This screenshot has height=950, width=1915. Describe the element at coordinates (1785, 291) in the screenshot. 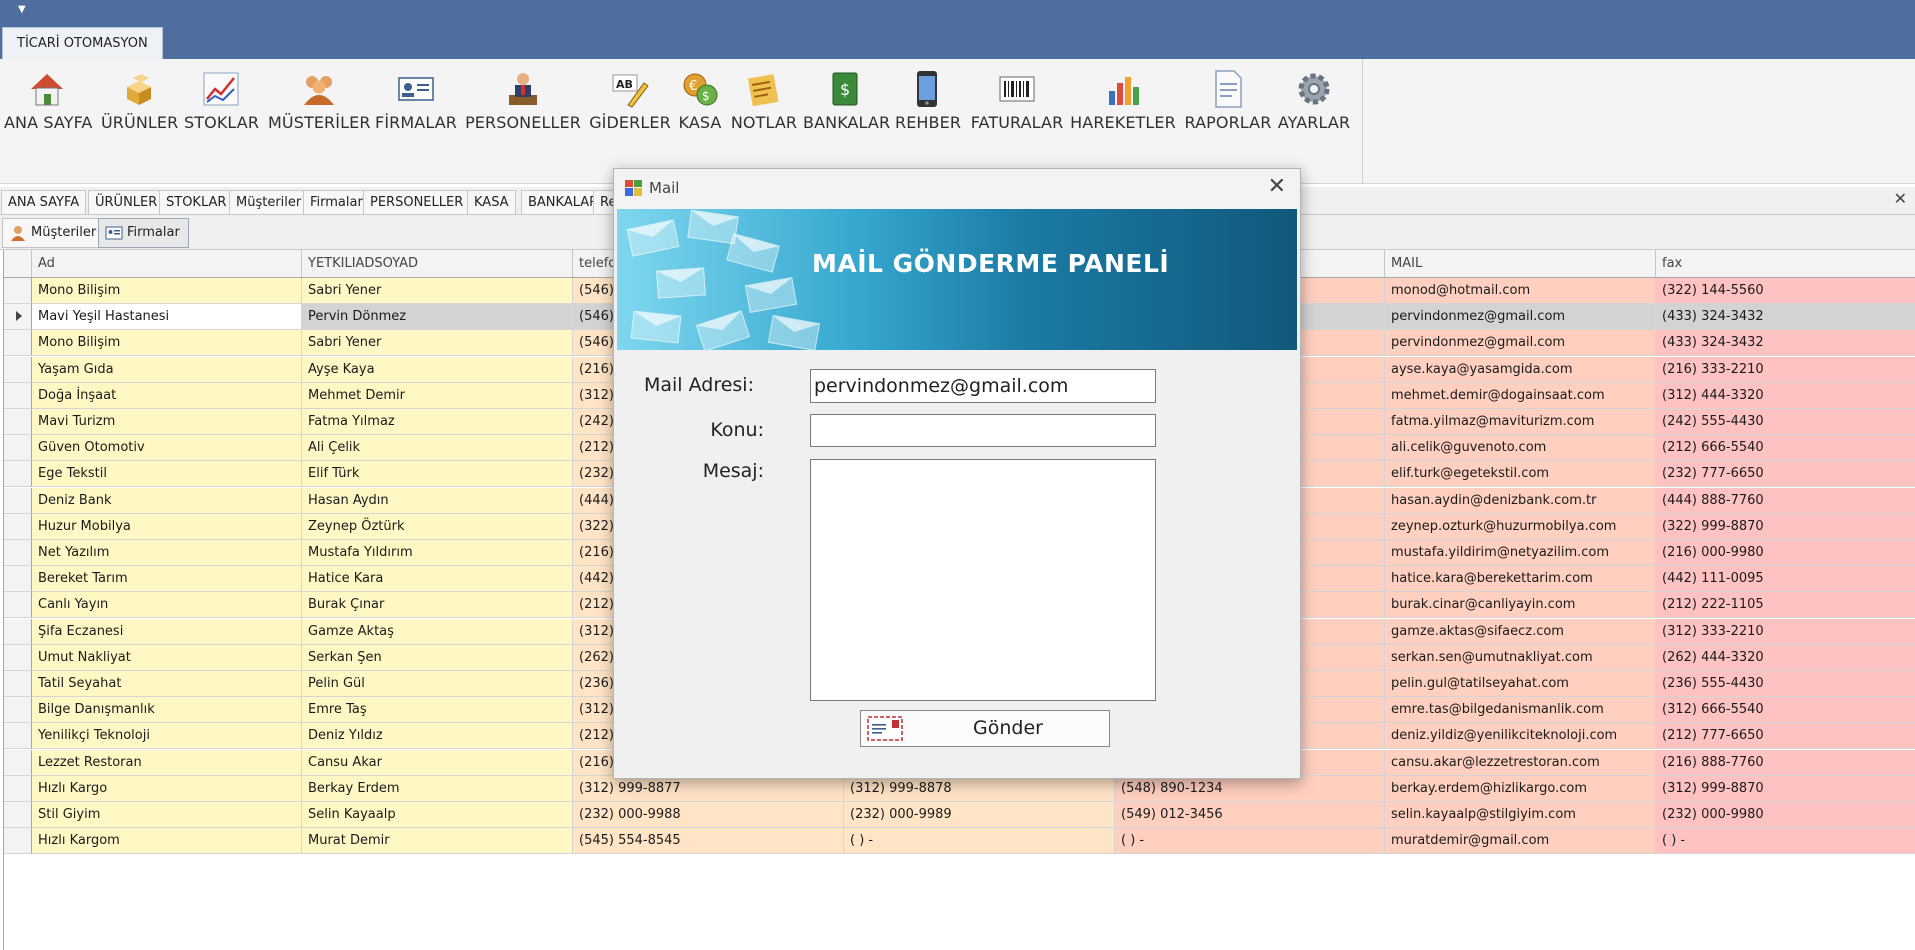

I see `table-cell: (322) 144-5560` at that location.